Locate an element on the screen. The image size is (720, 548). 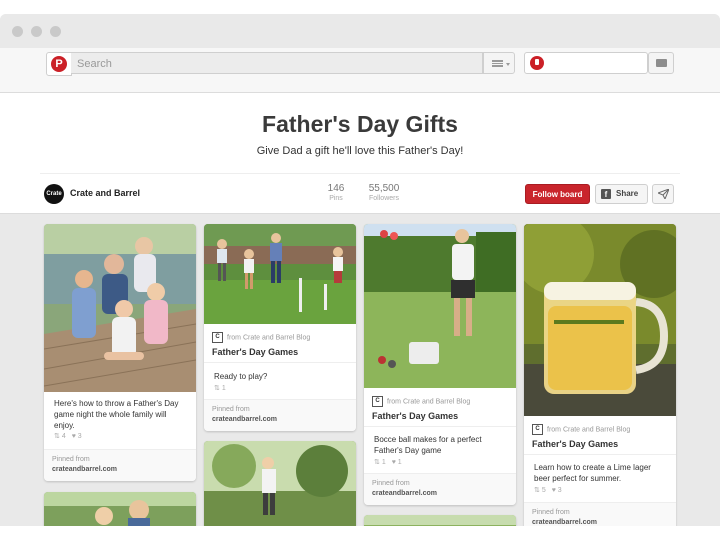
boy-in-garden-photo is located at coordinates (280, 483).